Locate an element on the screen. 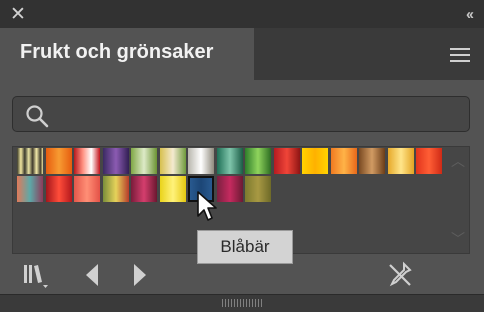  previous-arrow-icon is located at coordinates (92, 275).